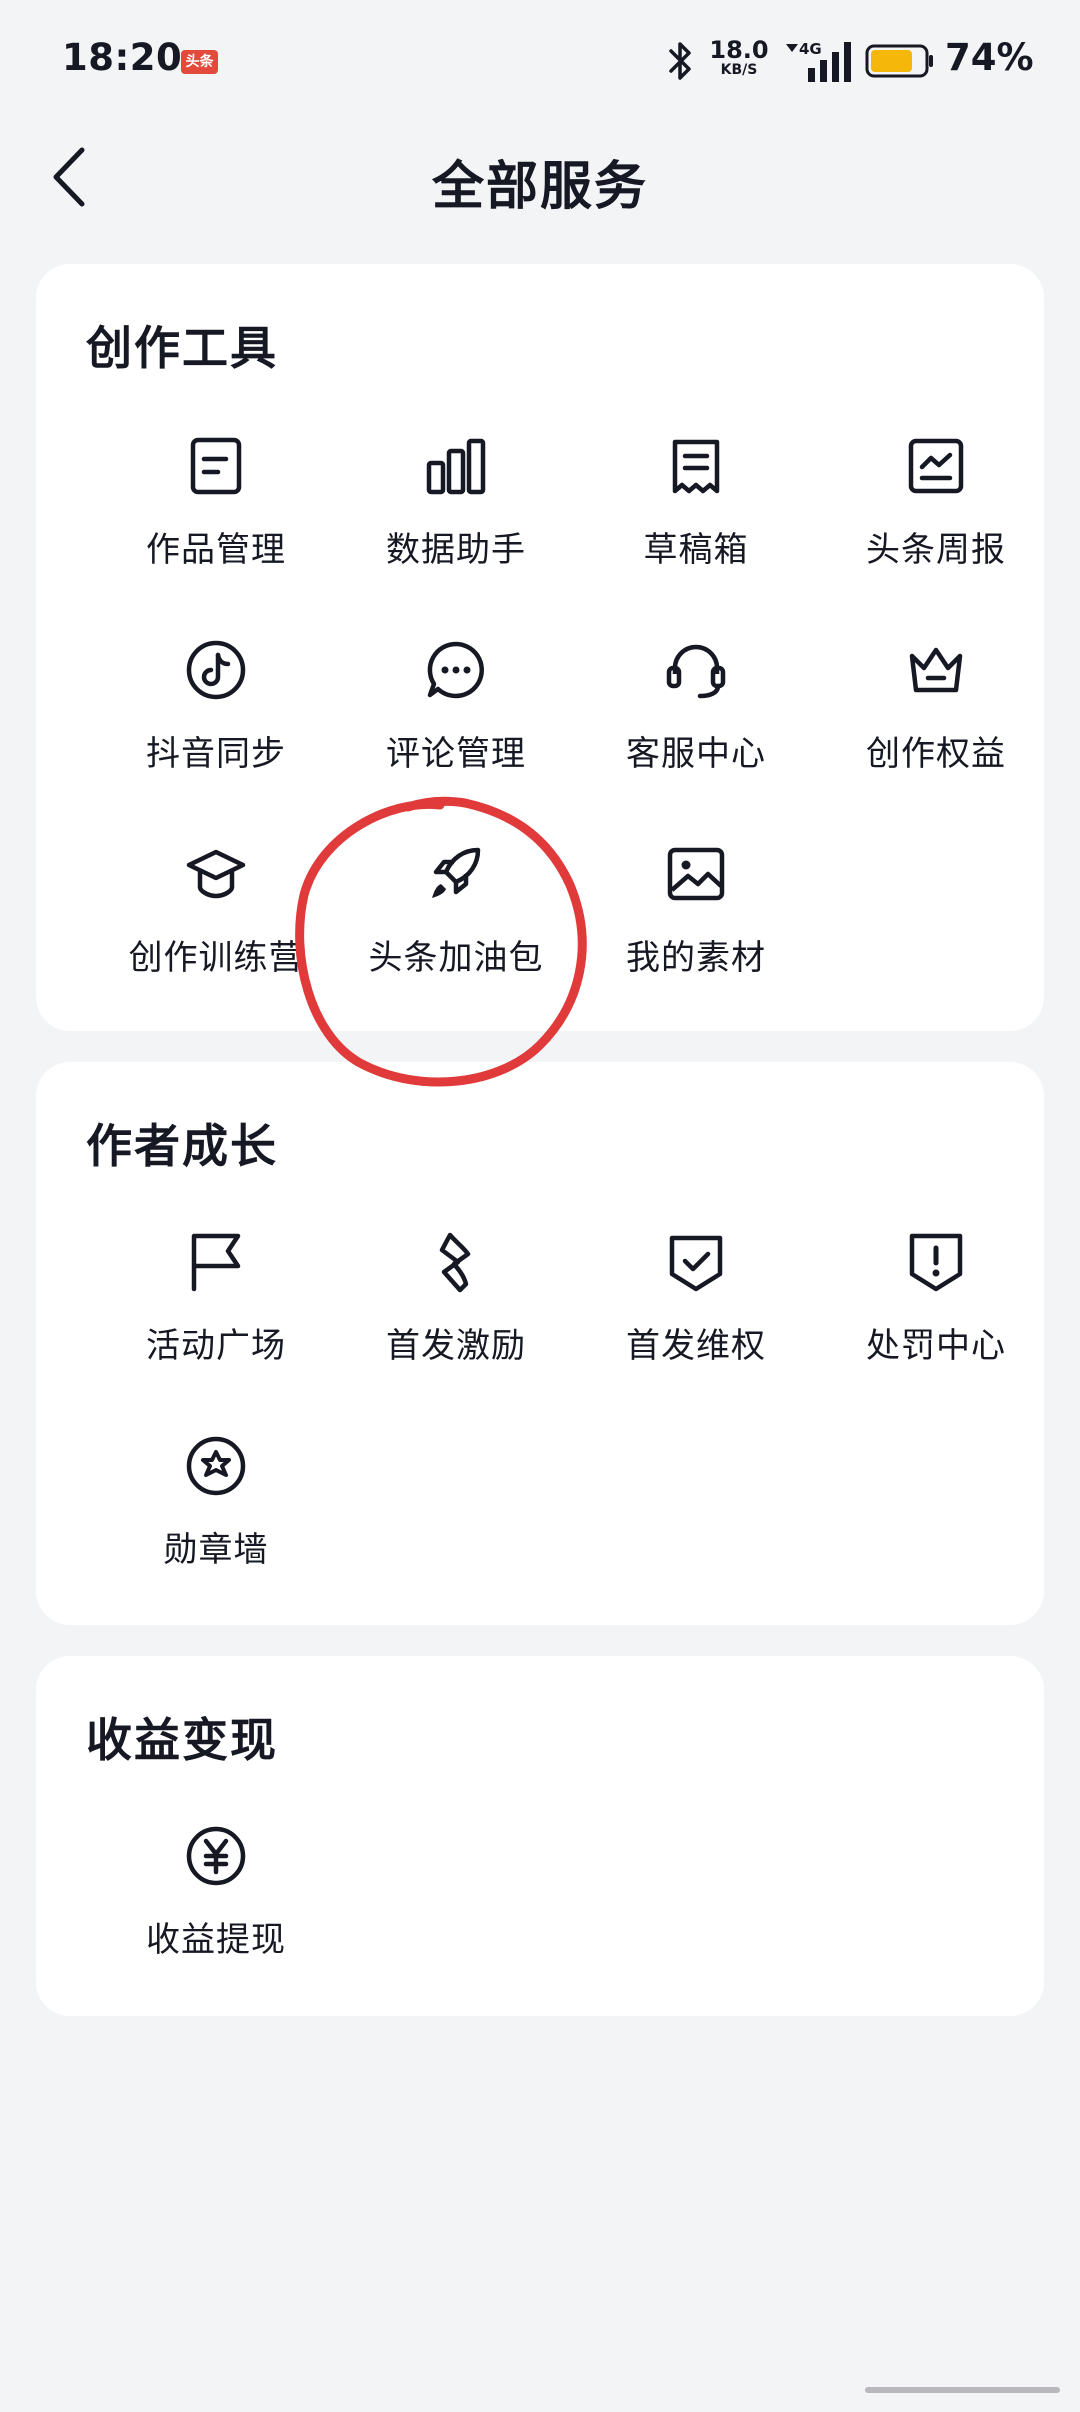 This screenshot has height=2412, width=1080. Describe the element at coordinates (696, 754) in the screenshot. I see `service-label: 客服中心` at that location.